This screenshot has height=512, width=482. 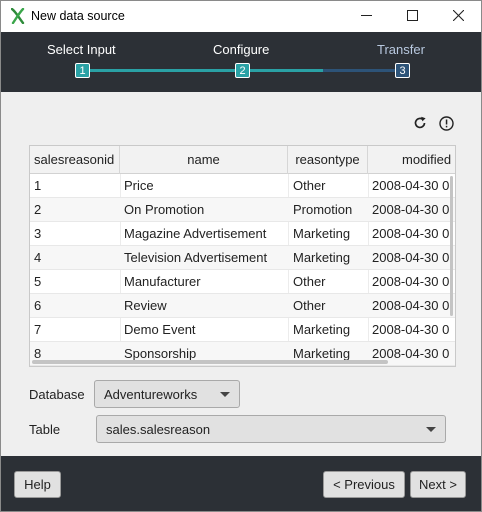 I want to click on window-title: New data source, so click(x=78, y=16).